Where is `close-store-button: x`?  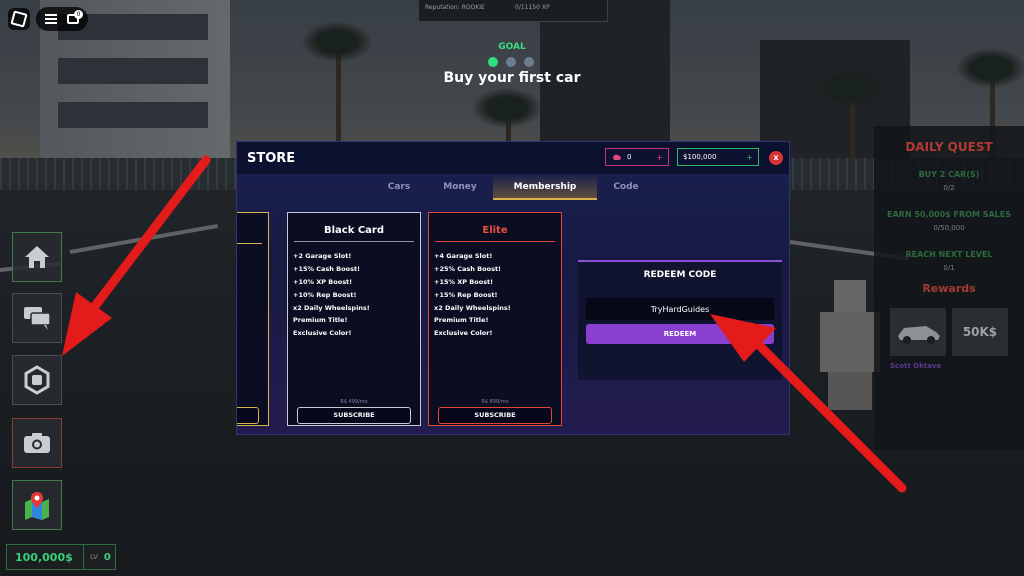 close-store-button: x is located at coordinates (776, 158).